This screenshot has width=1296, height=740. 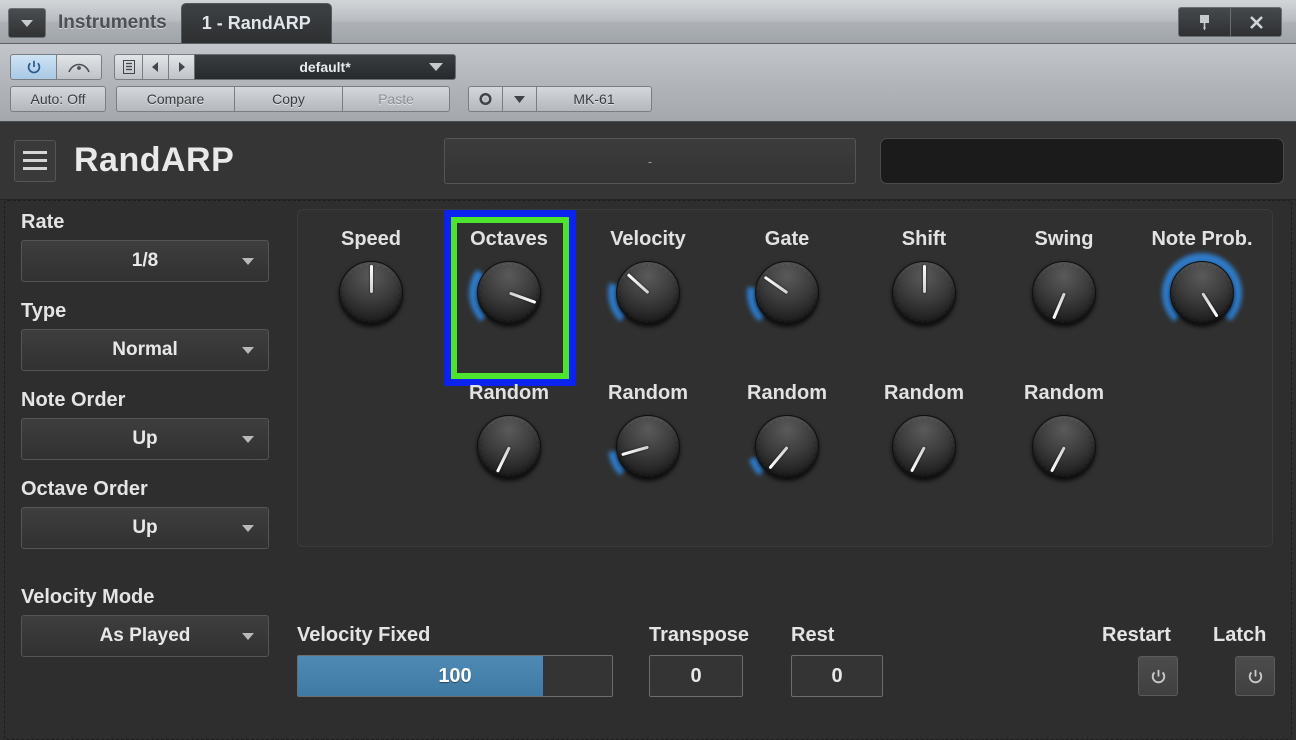 I want to click on next-arrow-icon, so click(x=182, y=67).